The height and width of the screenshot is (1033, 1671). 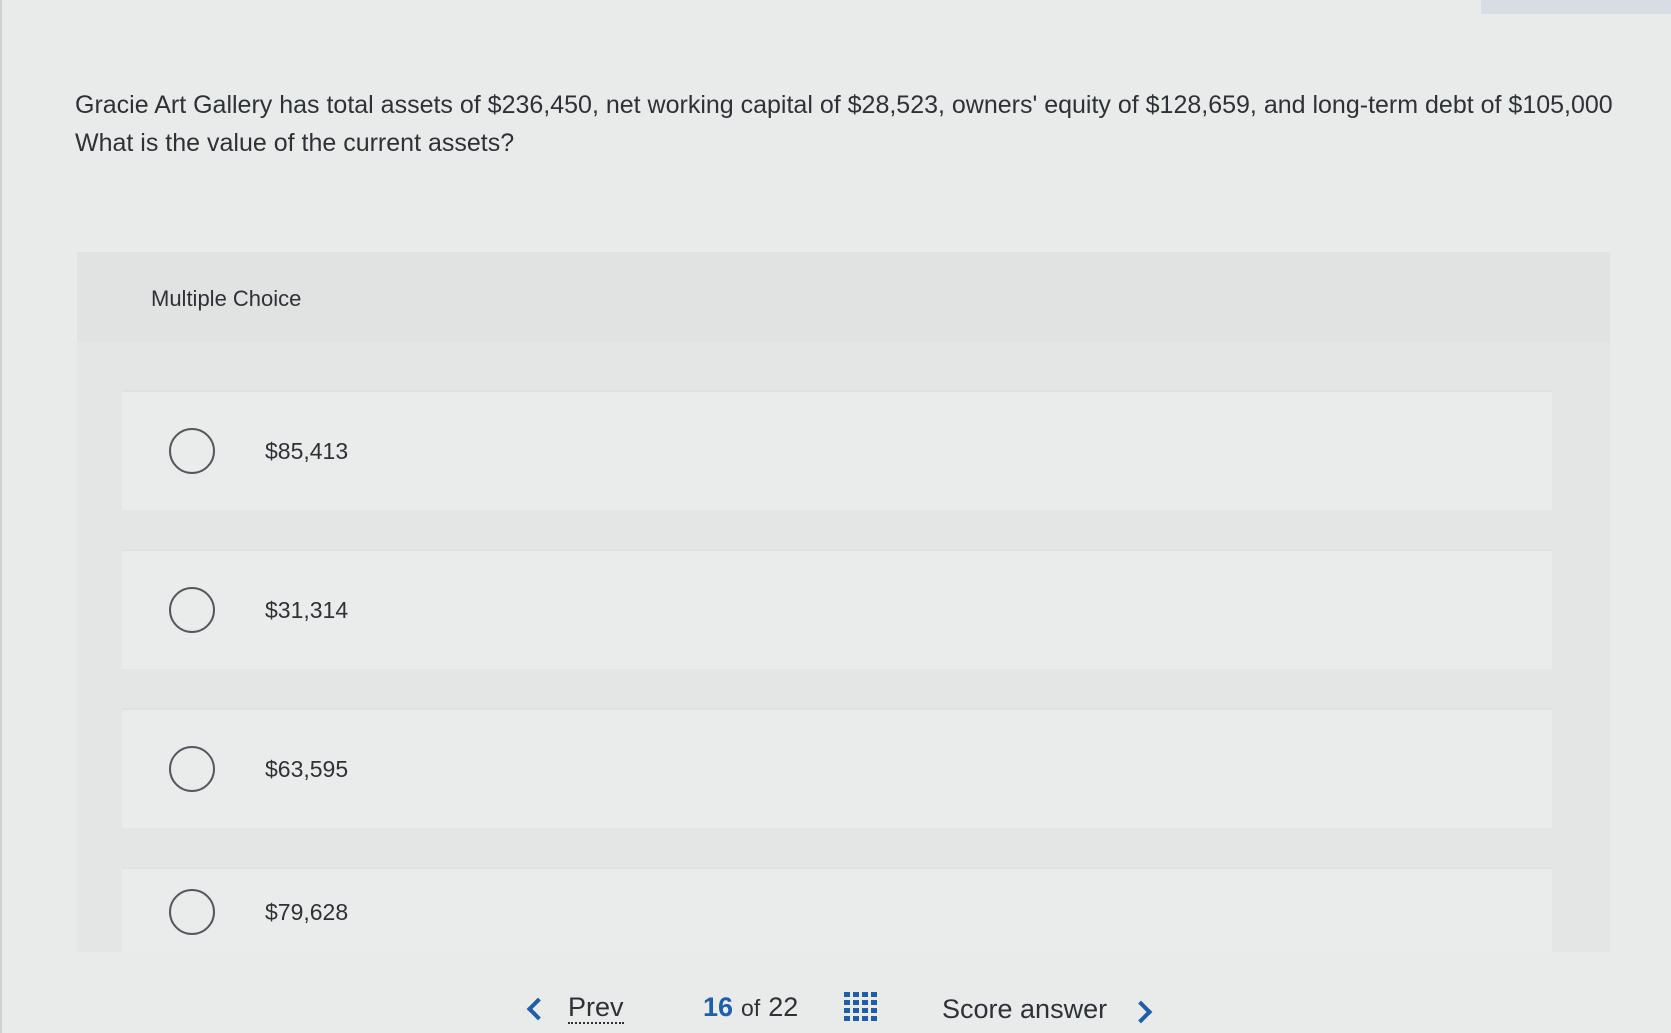 I want to click on answer-option-label: $31,314, so click(x=307, y=609).